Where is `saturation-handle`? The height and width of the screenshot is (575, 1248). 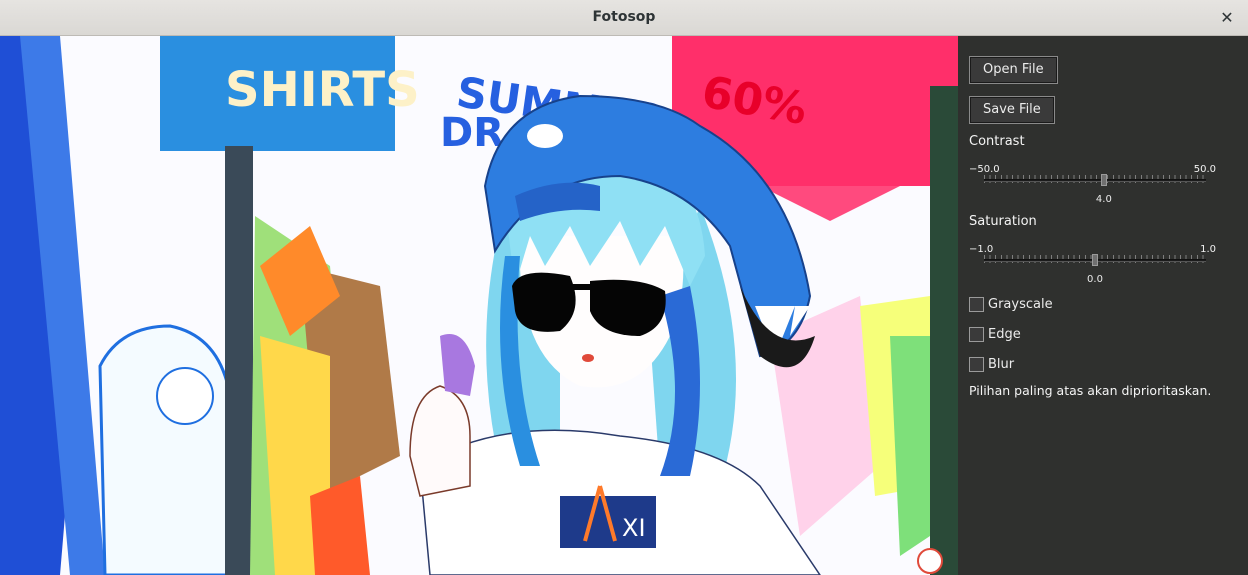
saturation-handle is located at coordinates (1095, 260).